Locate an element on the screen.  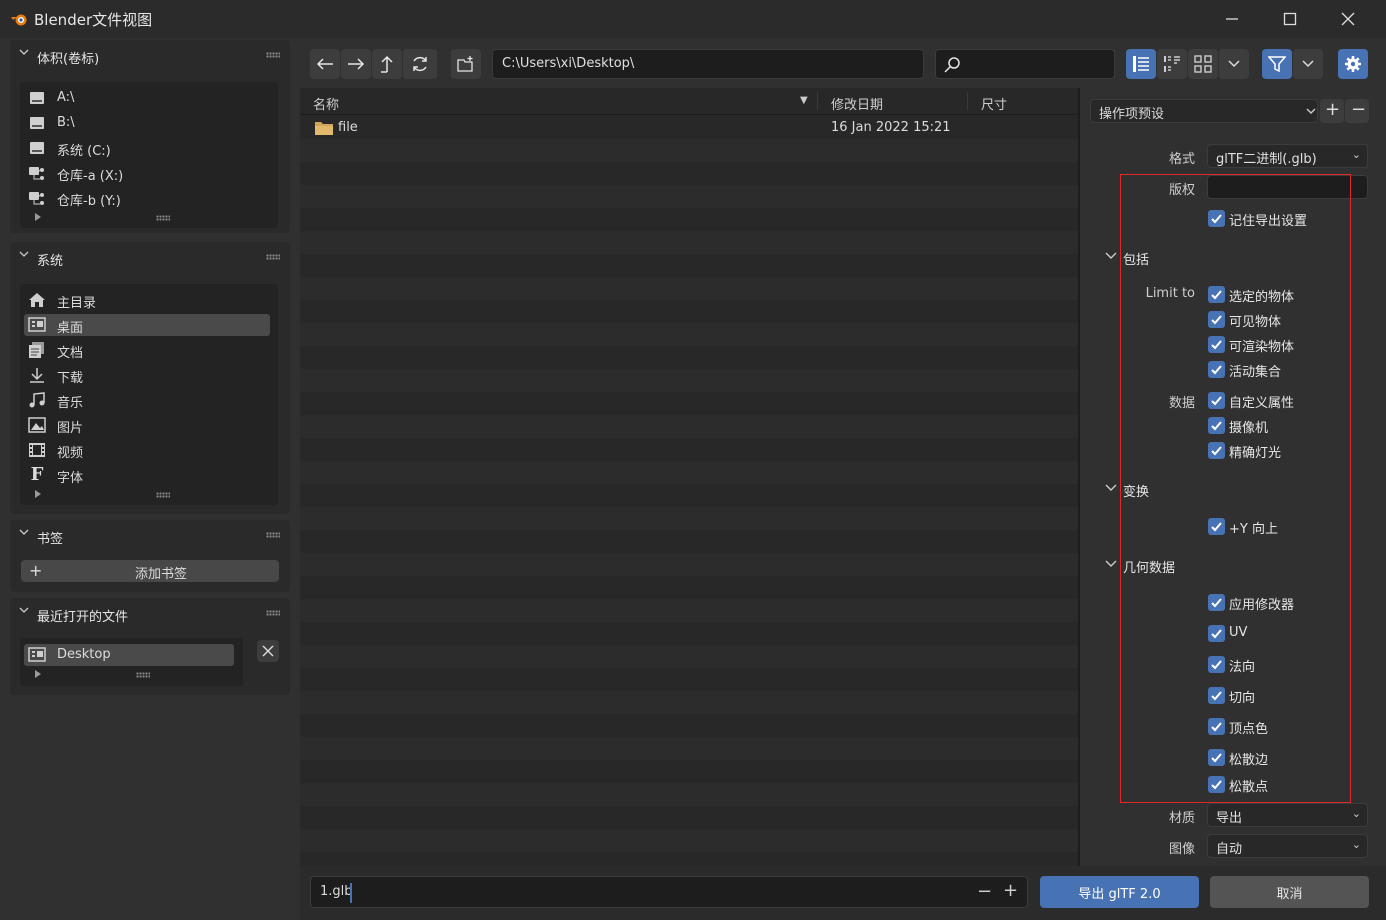
limit-to-label: Limit to is located at coordinates (1170, 293).